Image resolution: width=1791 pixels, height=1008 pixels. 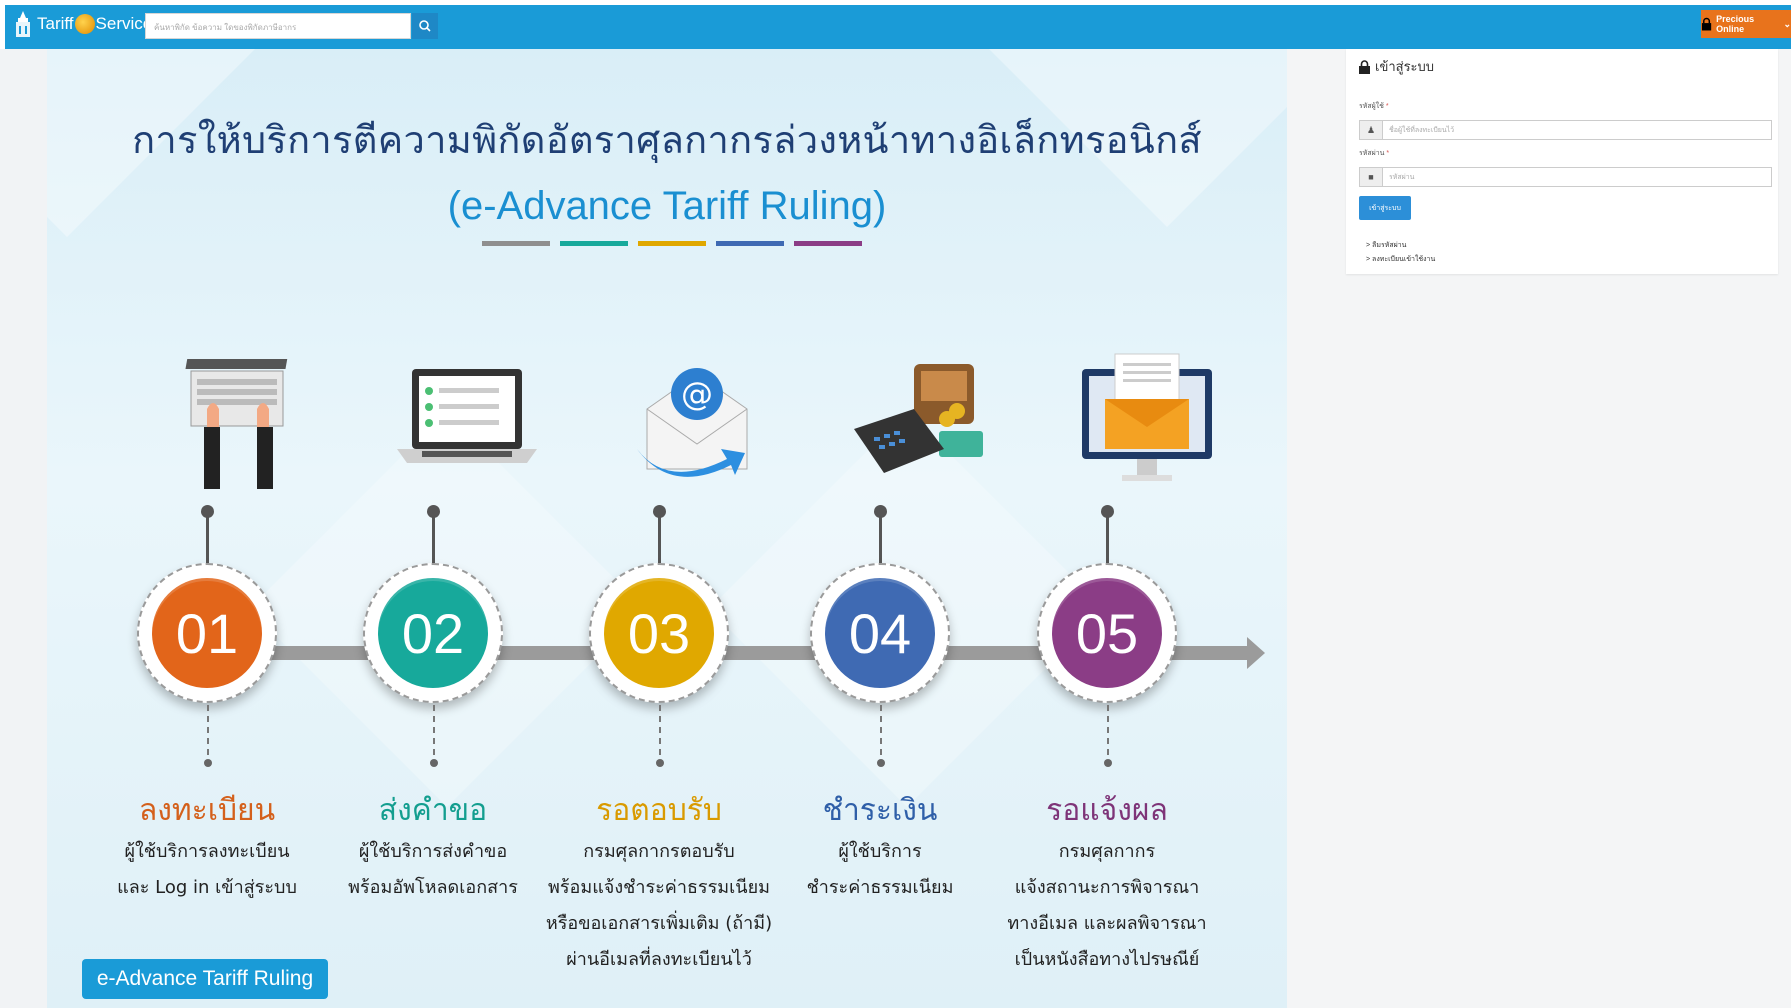 I want to click on step-description-line: เป็นหนังสือทางไปรษณีย์, so click(x=1107, y=959).